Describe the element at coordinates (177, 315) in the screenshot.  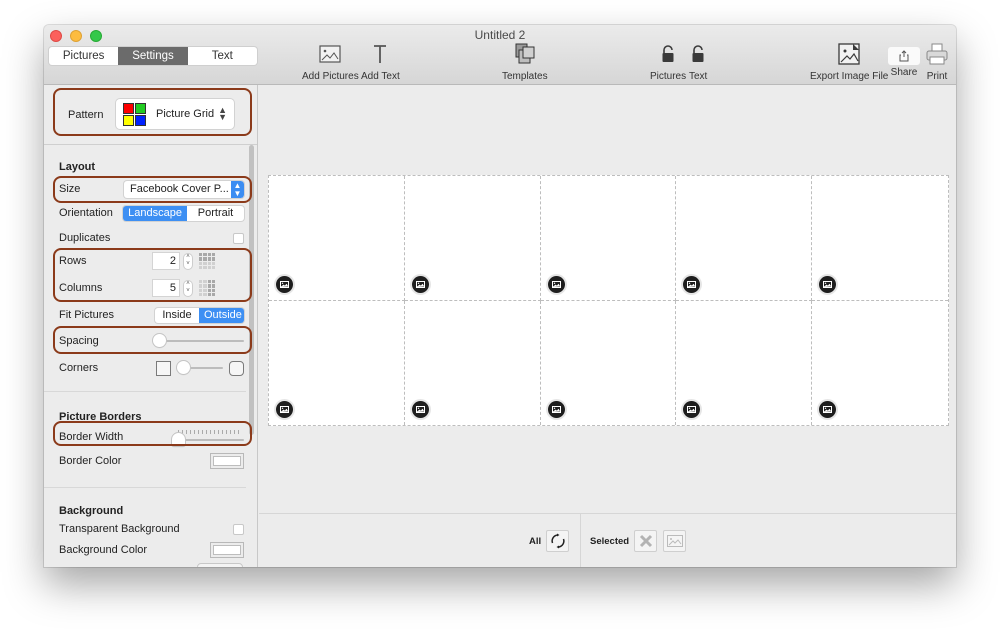
I see `fit-inside: Inside` at that location.